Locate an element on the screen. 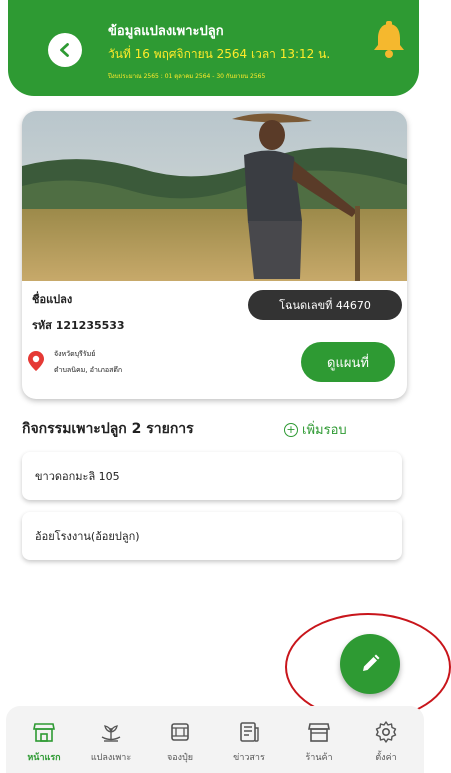 The width and height of the screenshot is (451, 773). activity-item: อ้อยโรงงาน(อ้อยปลูก) is located at coordinates (212, 536).